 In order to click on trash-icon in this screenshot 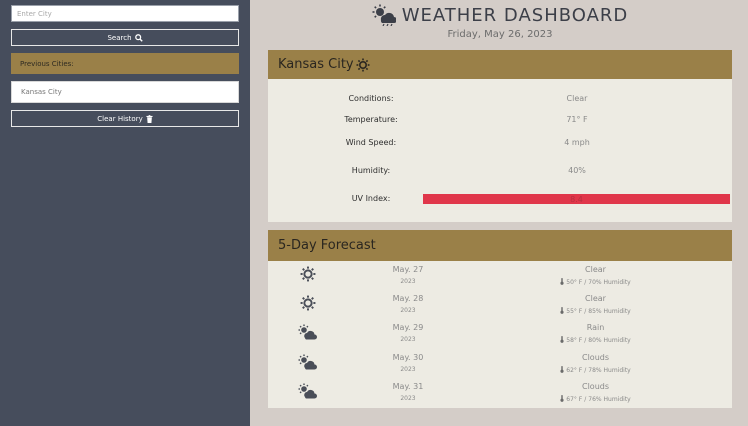, I will do `click(149, 118)`.